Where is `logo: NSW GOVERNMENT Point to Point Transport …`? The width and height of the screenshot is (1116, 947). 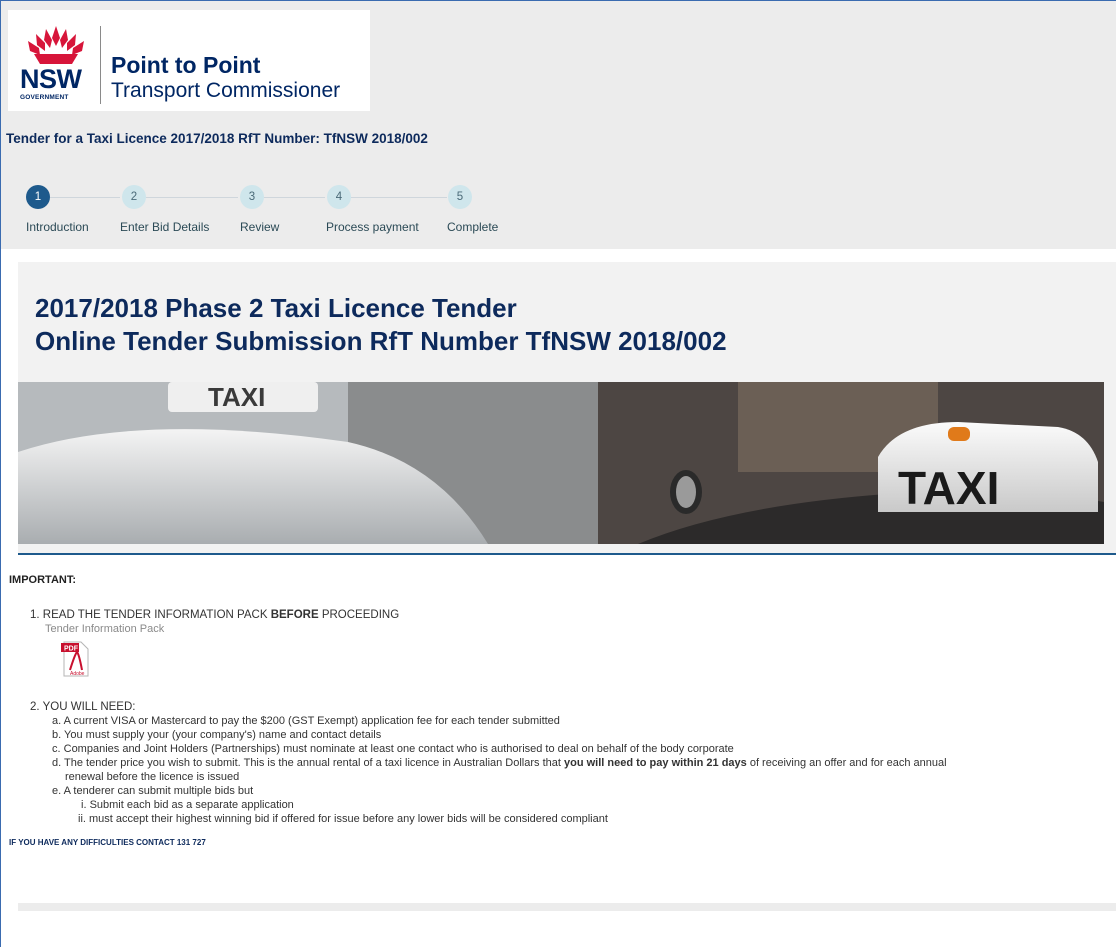 logo: NSW GOVERNMENT Point to Point Transport … is located at coordinates (189, 60).